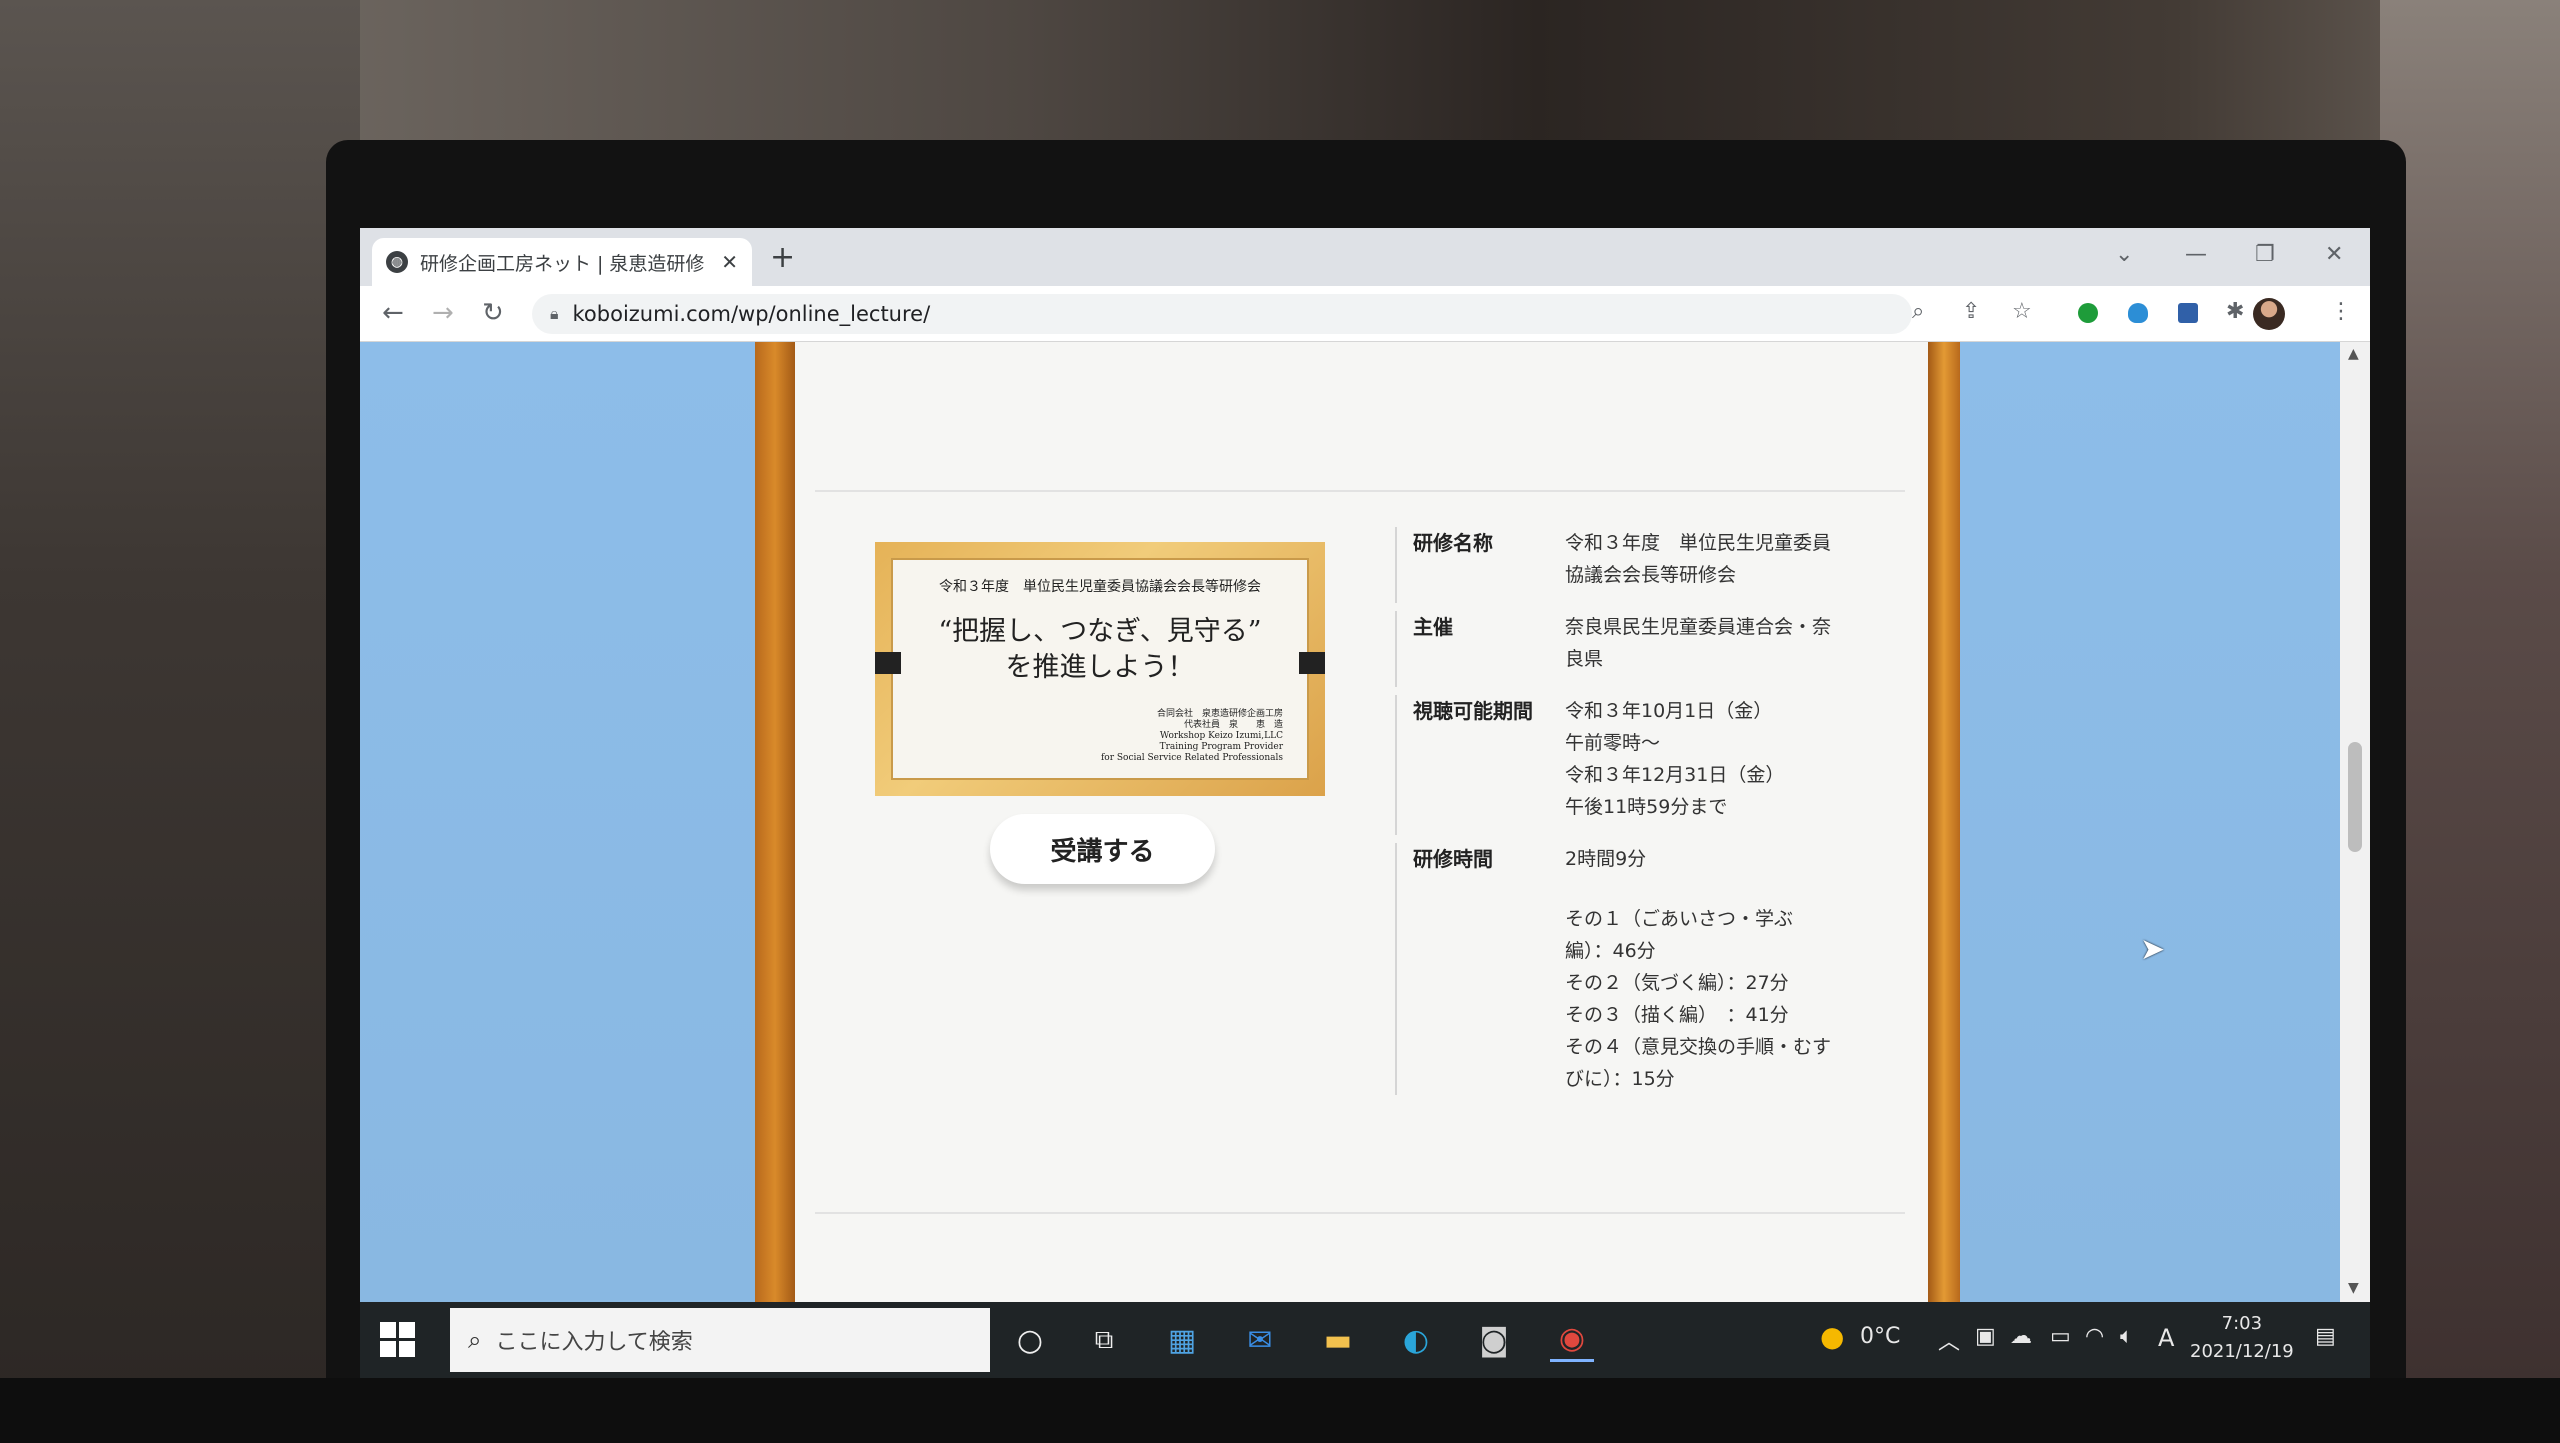  What do you see at coordinates (1494, 1340) in the screenshot?
I see `camera-icon: ◙` at bounding box center [1494, 1340].